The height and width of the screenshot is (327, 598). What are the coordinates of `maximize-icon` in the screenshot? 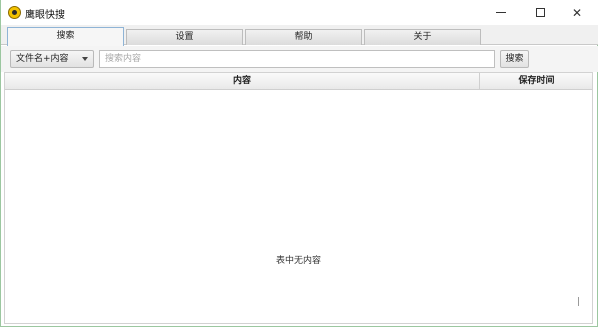 It's located at (540, 12).